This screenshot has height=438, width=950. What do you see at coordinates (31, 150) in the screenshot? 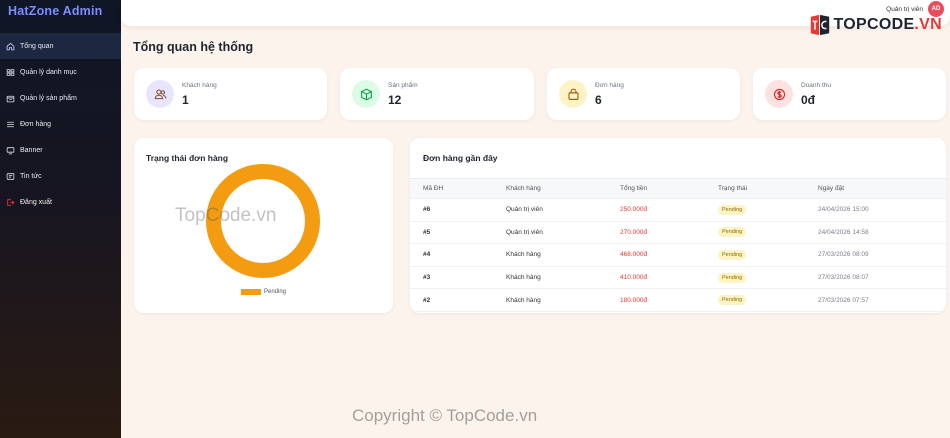
I see `sidebar-item-label: Banner` at bounding box center [31, 150].